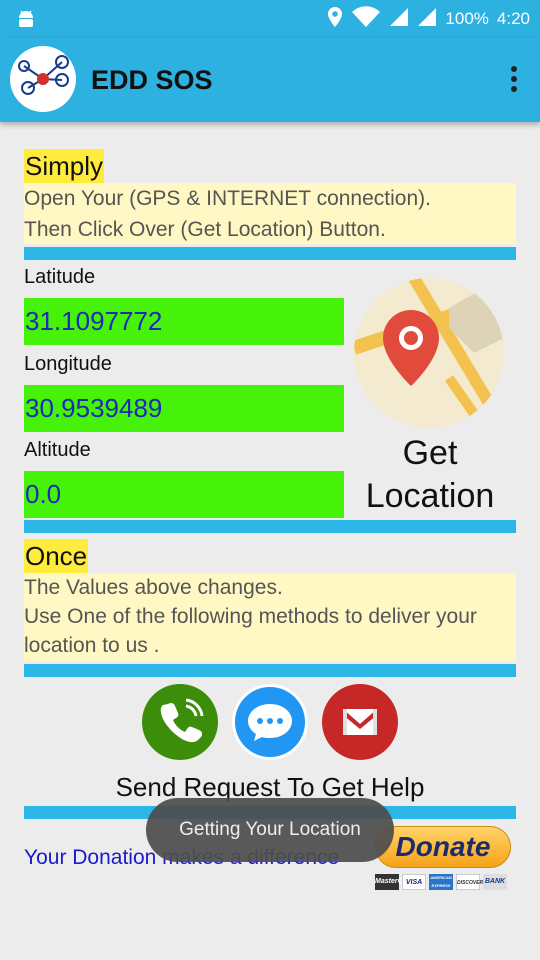 The image size is (540, 960). I want to click on visa-icon: VISA, so click(414, 882).